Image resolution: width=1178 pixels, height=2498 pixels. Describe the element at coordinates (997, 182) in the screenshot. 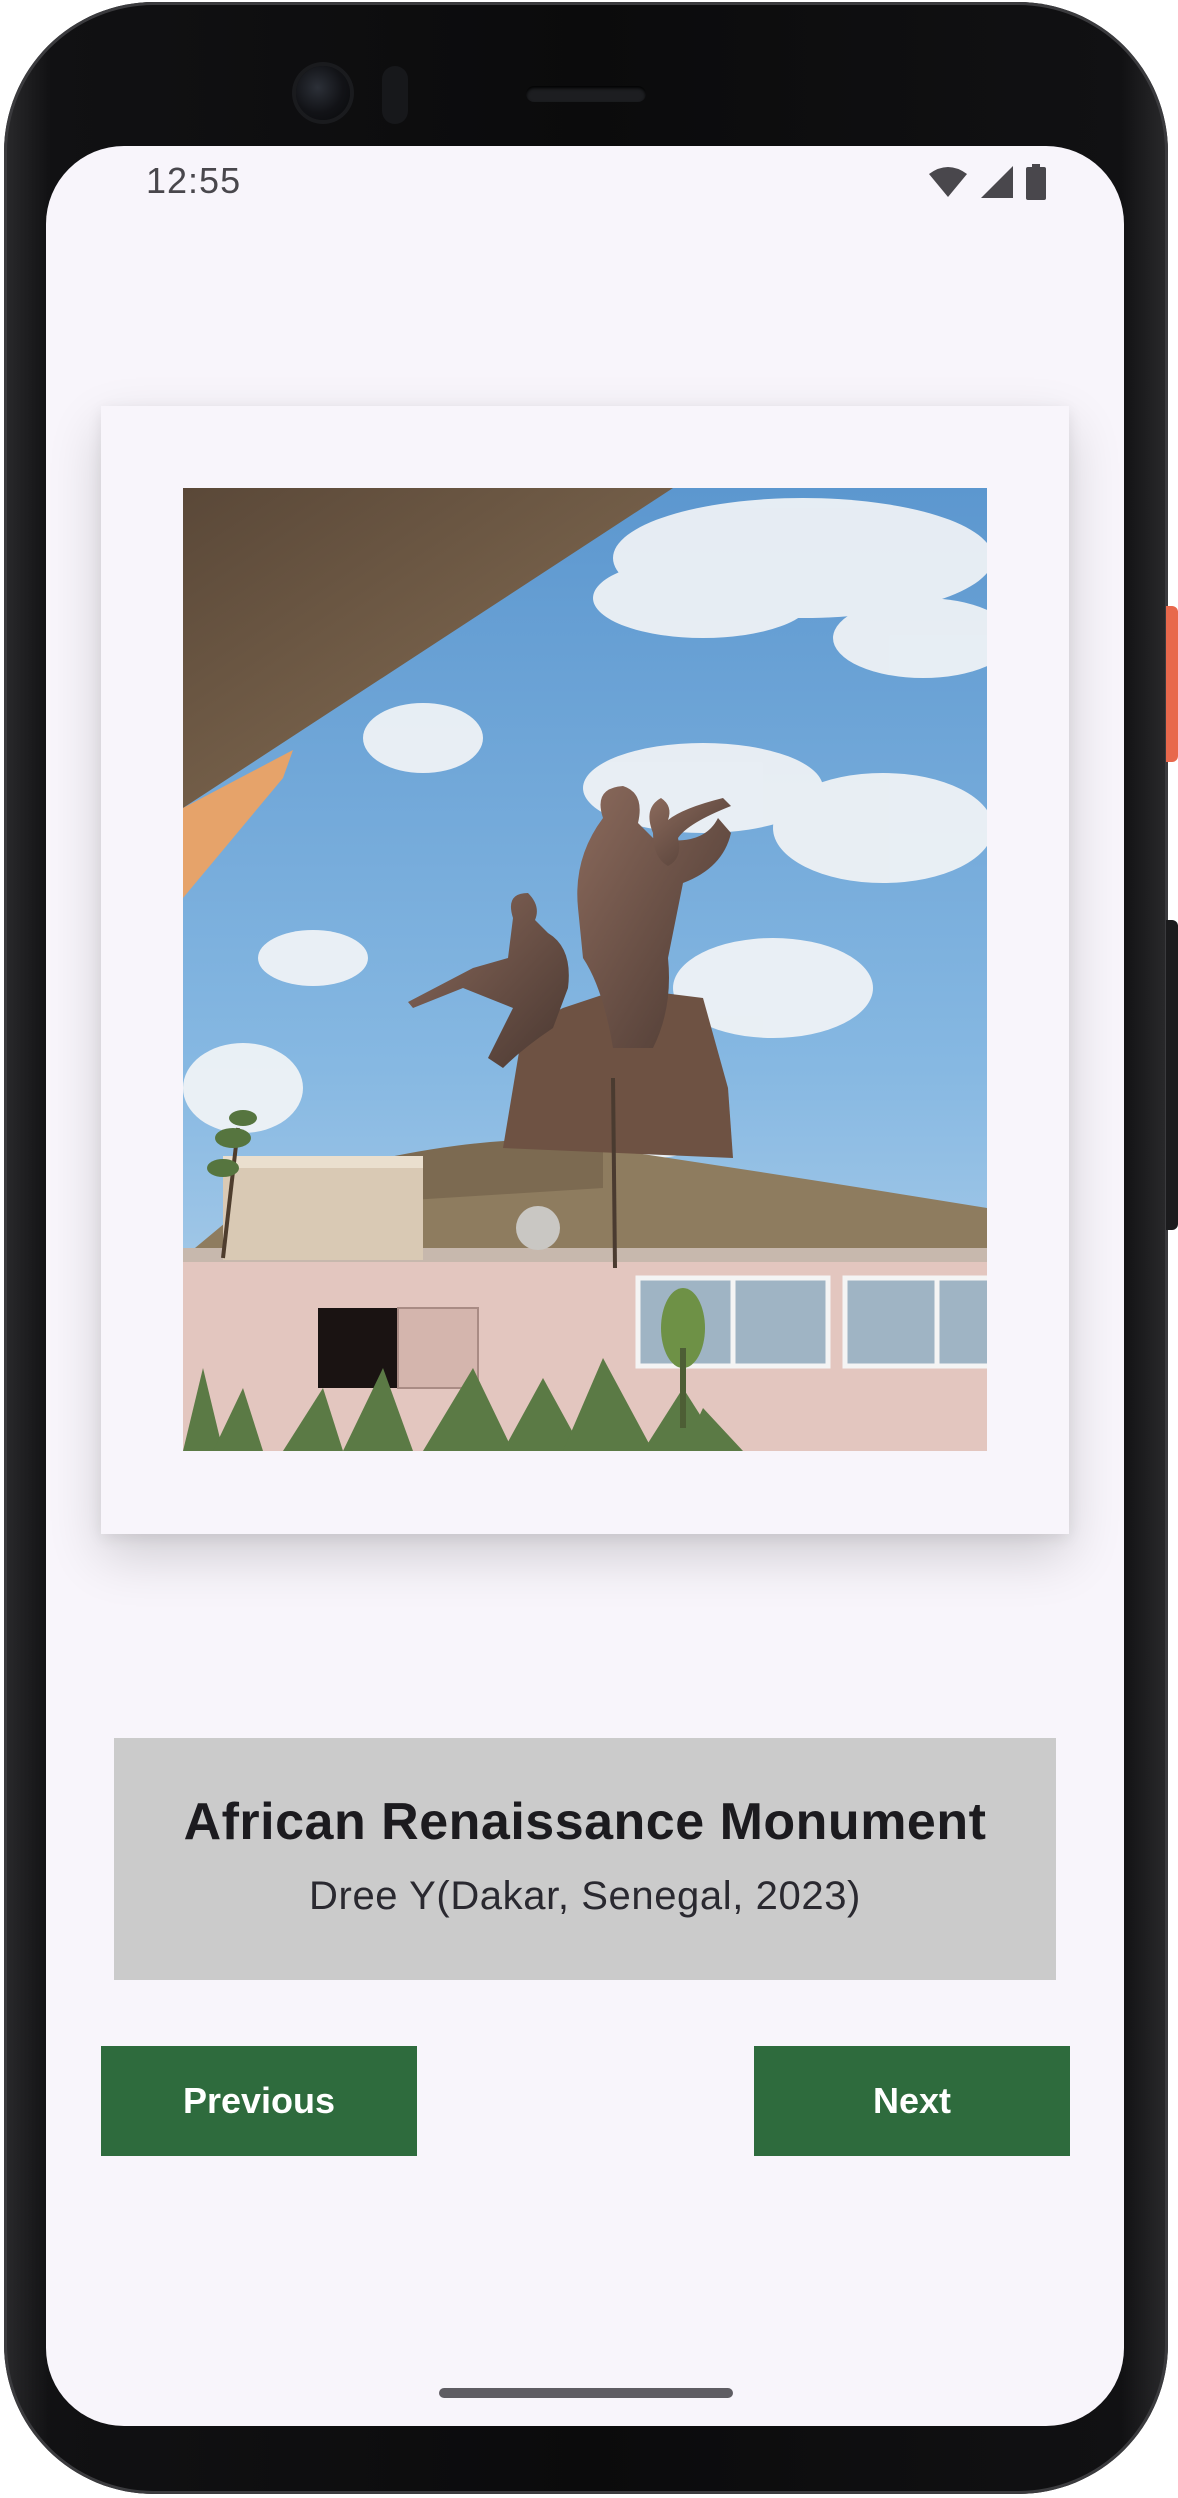

I see `cellular-signal-icon` at that location.